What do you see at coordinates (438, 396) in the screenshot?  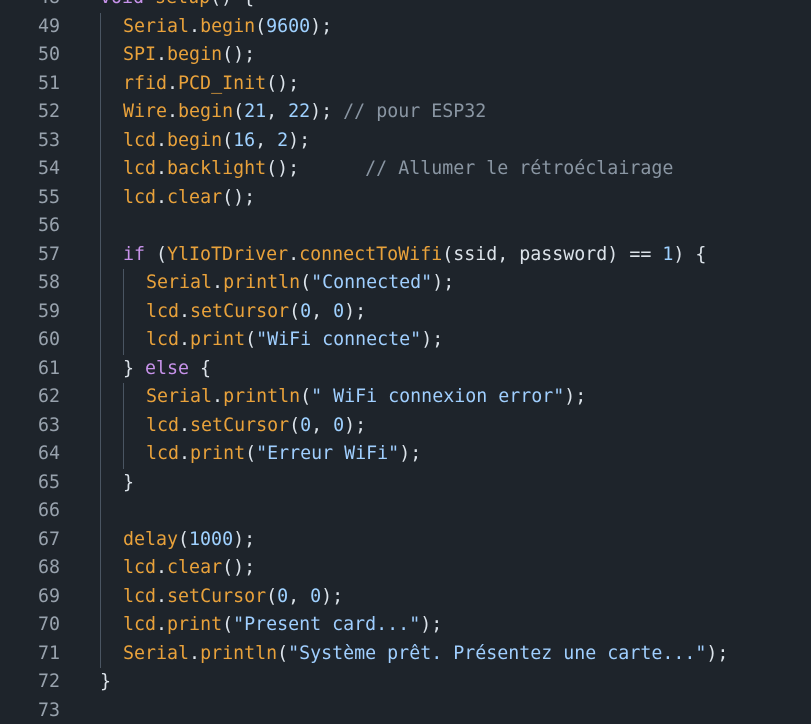 I see `code-token: " WiFi connexion error"` at bounding box center [438, 396].